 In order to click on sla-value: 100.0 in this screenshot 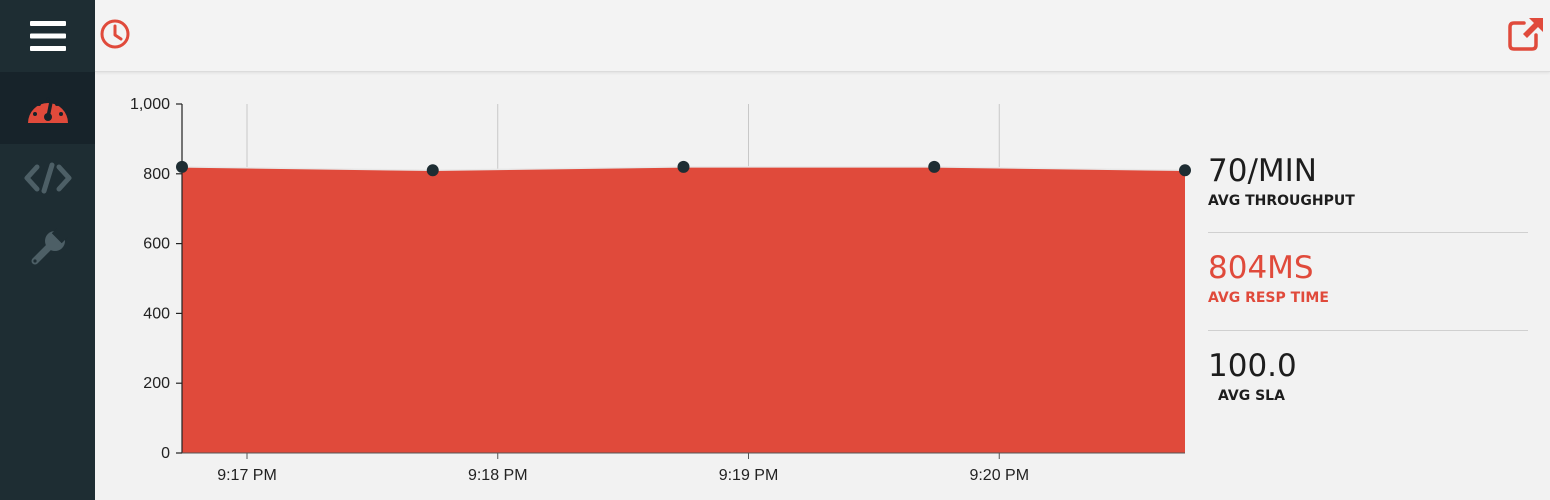, I will do `click(1252, 366)`.